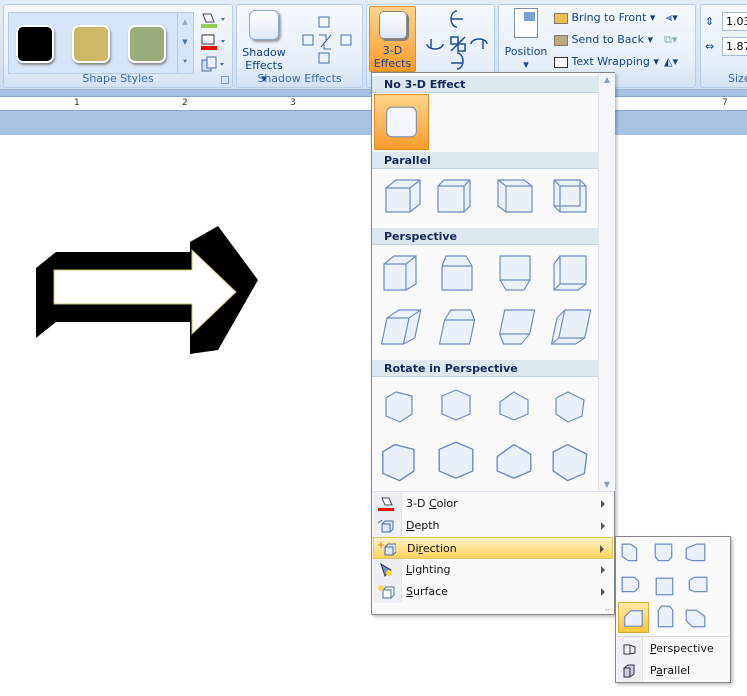 The width and height of the screenshot is (747, 696). What do you see at coordinates (493, 570) in the screenshot?
I see `menu-item-lighting: Lighting` at bounding box center [493, 570].